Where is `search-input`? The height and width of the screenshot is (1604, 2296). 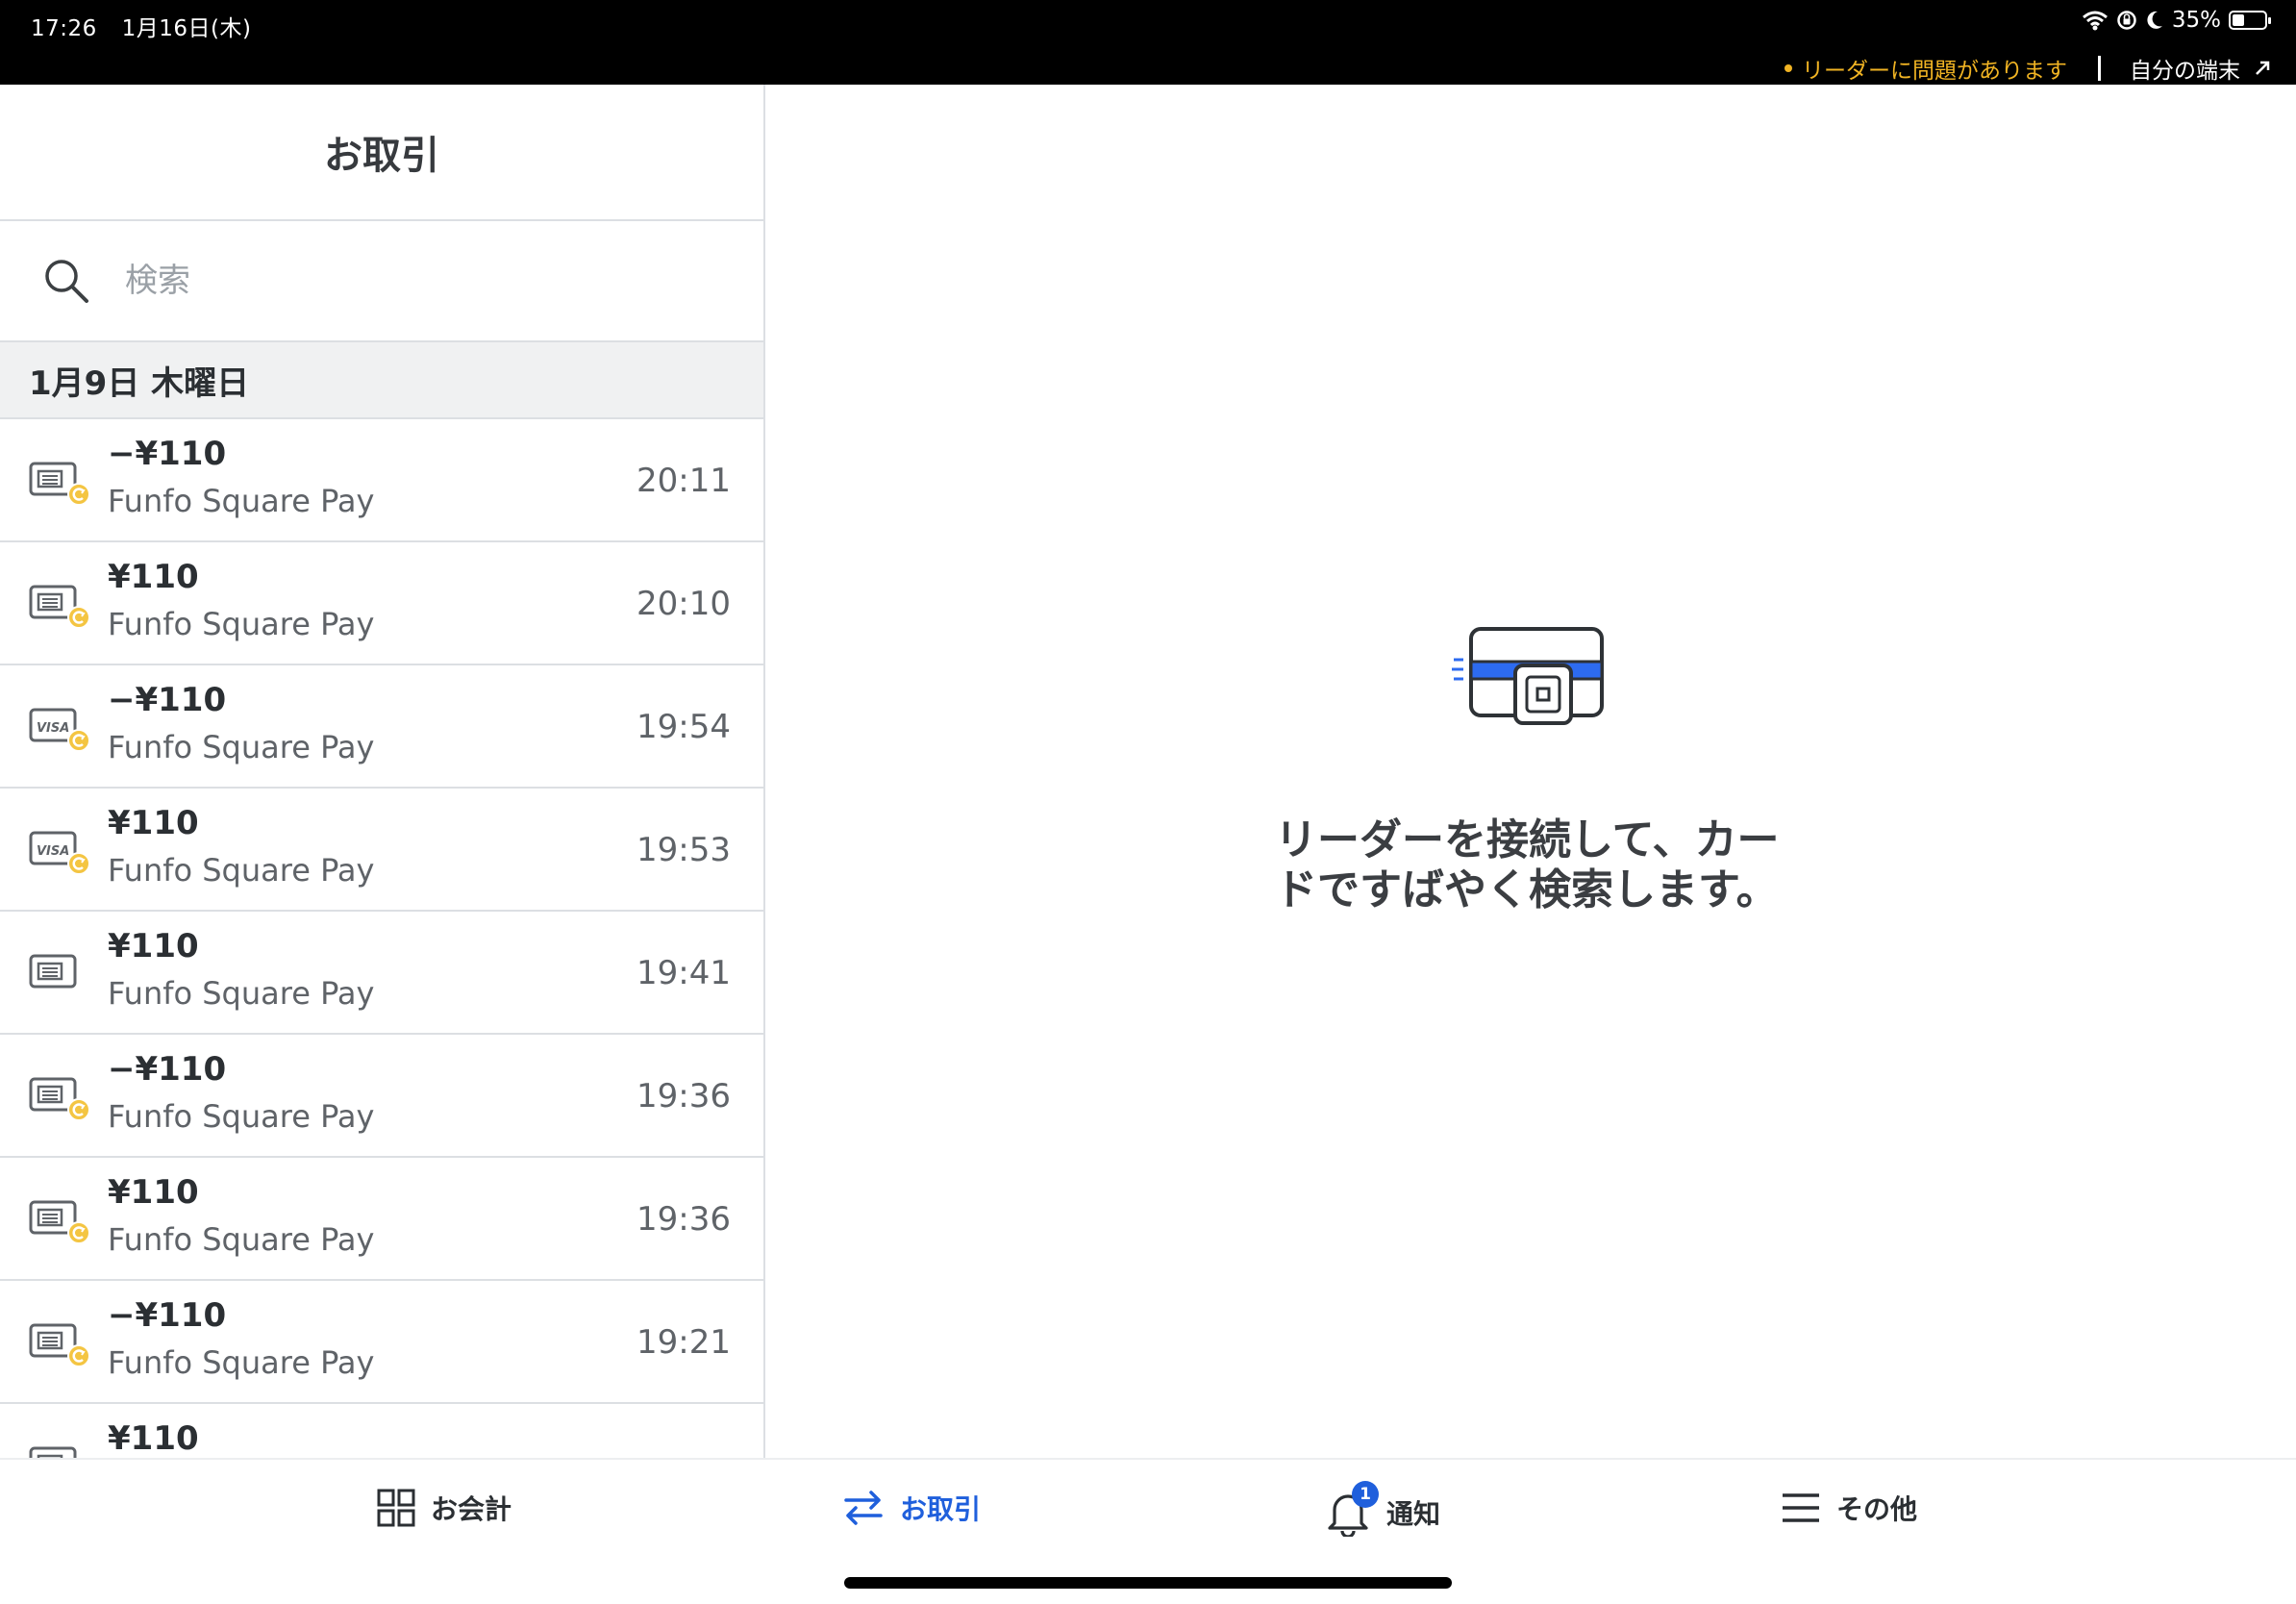 search-input is located at coordinates (413, 281).